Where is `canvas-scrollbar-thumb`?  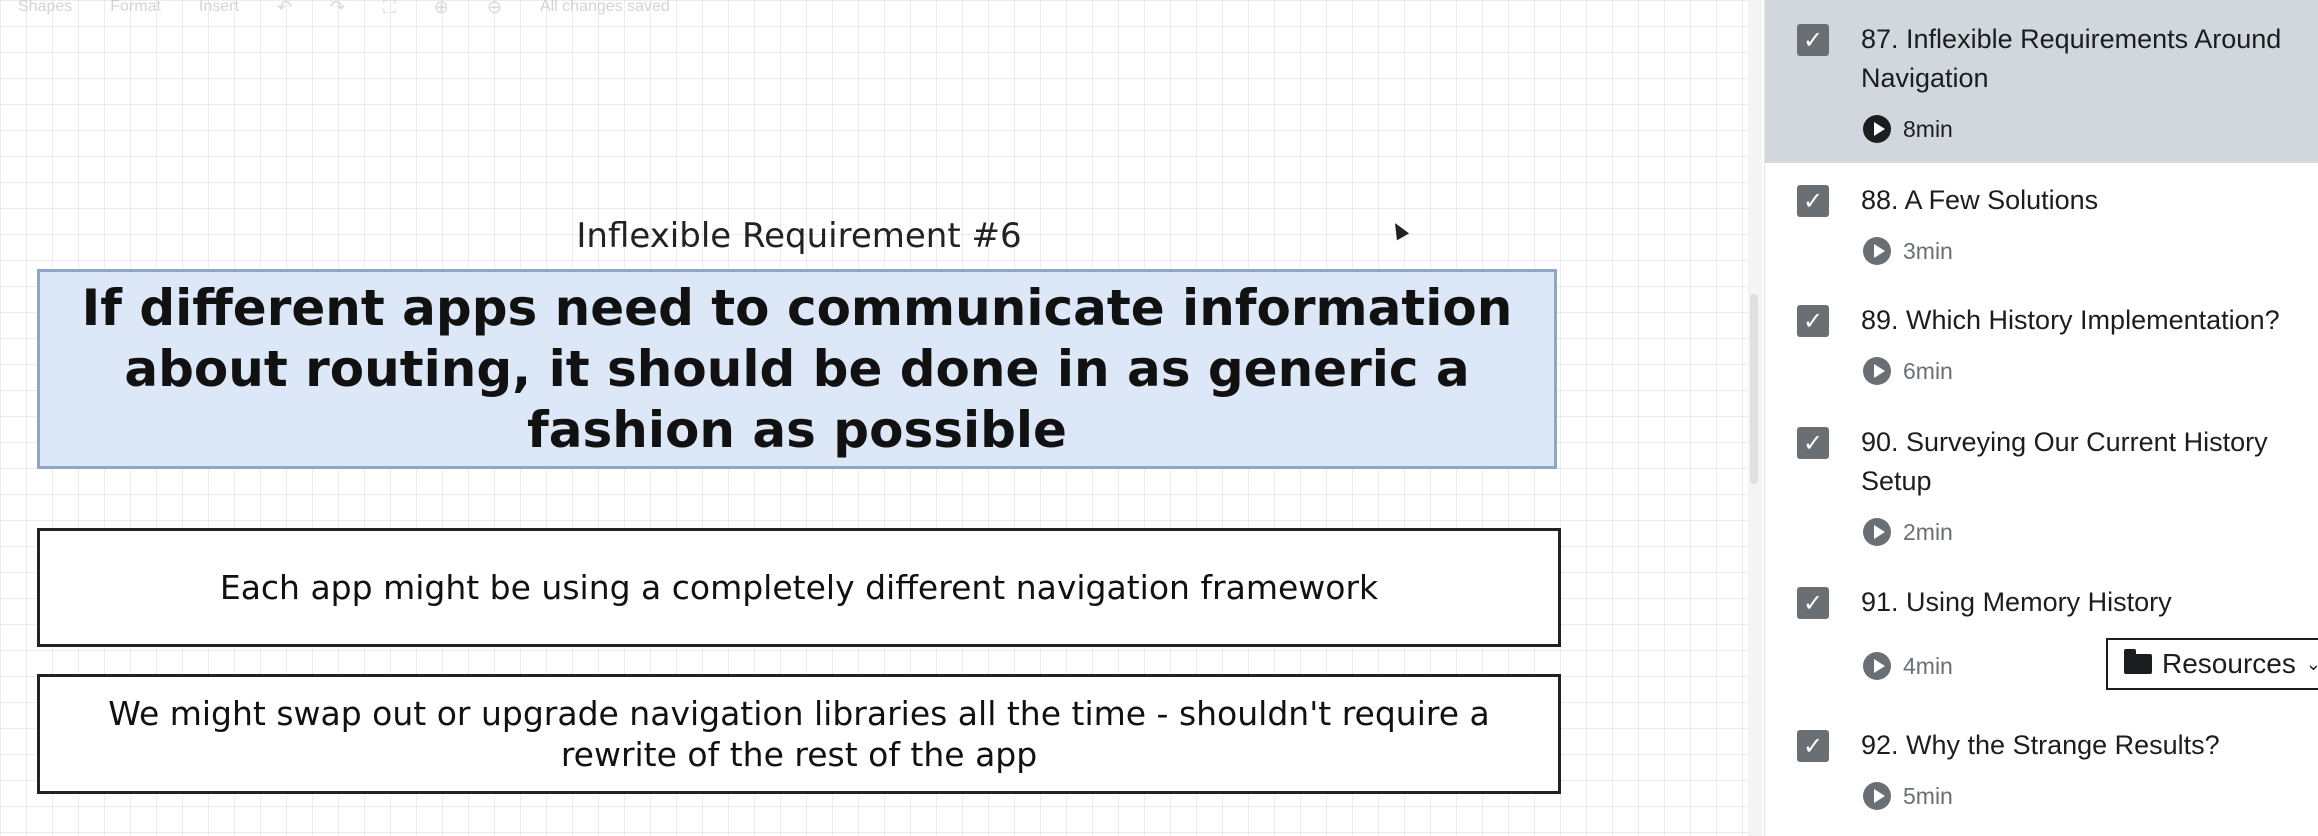
canvas-scrollbar-thumb is located at coordinates (1754, 389).